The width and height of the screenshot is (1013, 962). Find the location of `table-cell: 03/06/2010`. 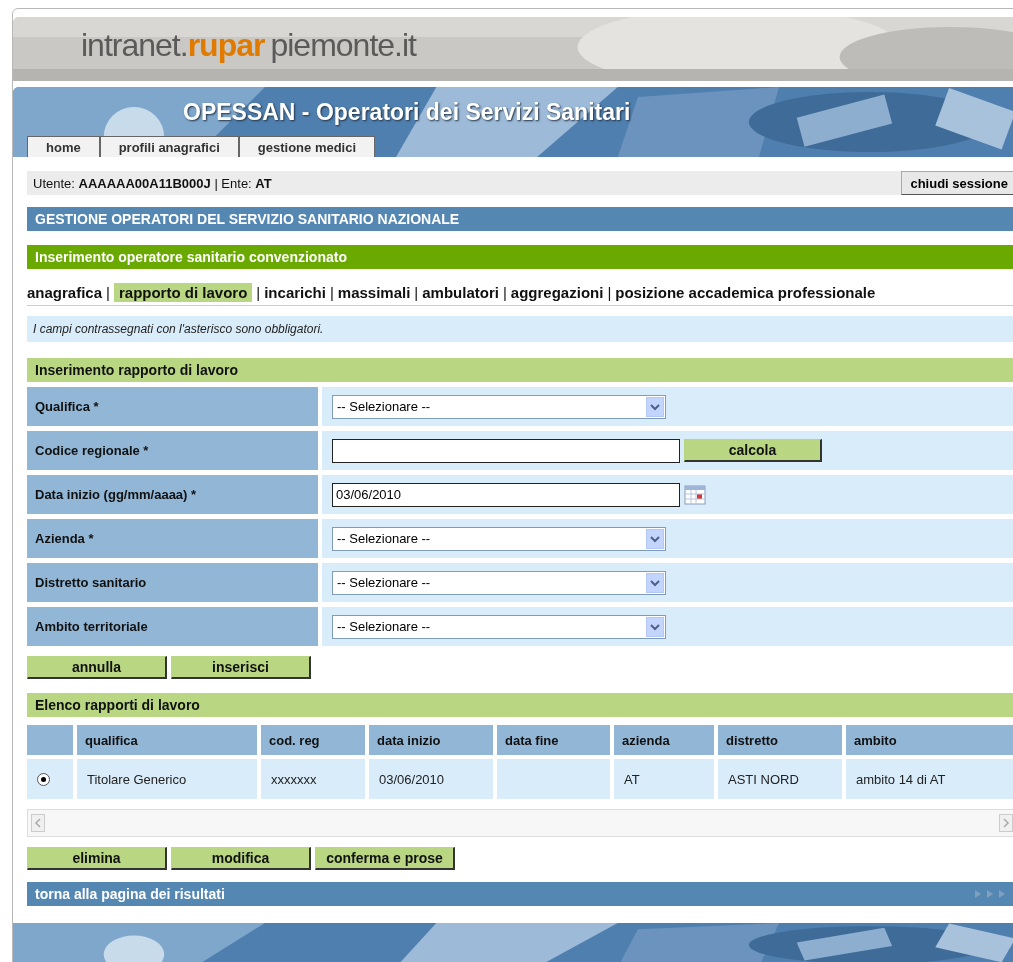

table-cell: 03/06/2010 is located at coordinates (431, 779).